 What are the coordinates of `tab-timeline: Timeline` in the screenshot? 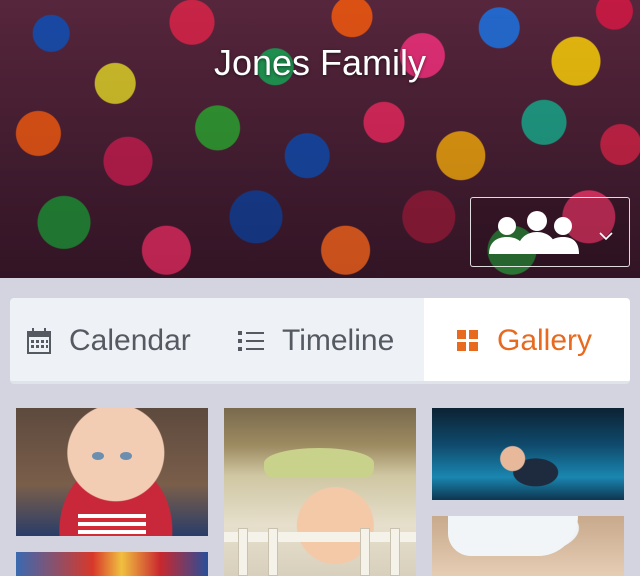 It's located at (333, 339).